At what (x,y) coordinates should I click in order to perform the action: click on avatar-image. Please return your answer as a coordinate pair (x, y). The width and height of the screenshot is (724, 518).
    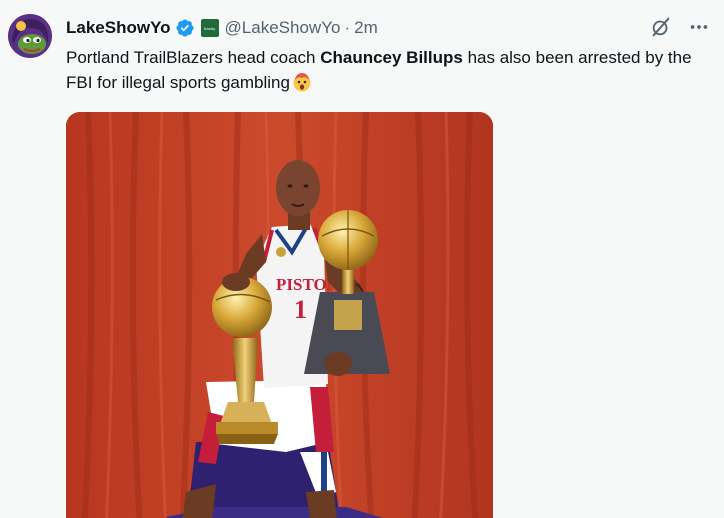
    Looking at the image, I should click on (30, 36).